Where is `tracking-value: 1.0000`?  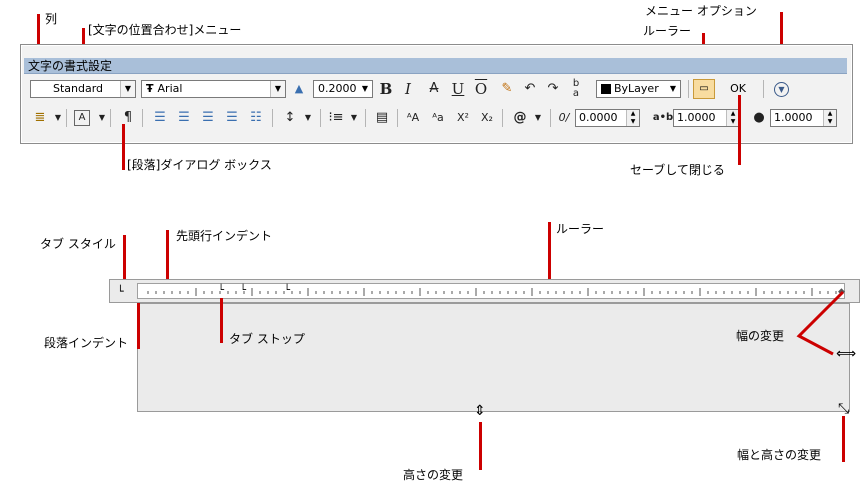
tracking-value: 1.0000 is located at coordinates (696, 117).